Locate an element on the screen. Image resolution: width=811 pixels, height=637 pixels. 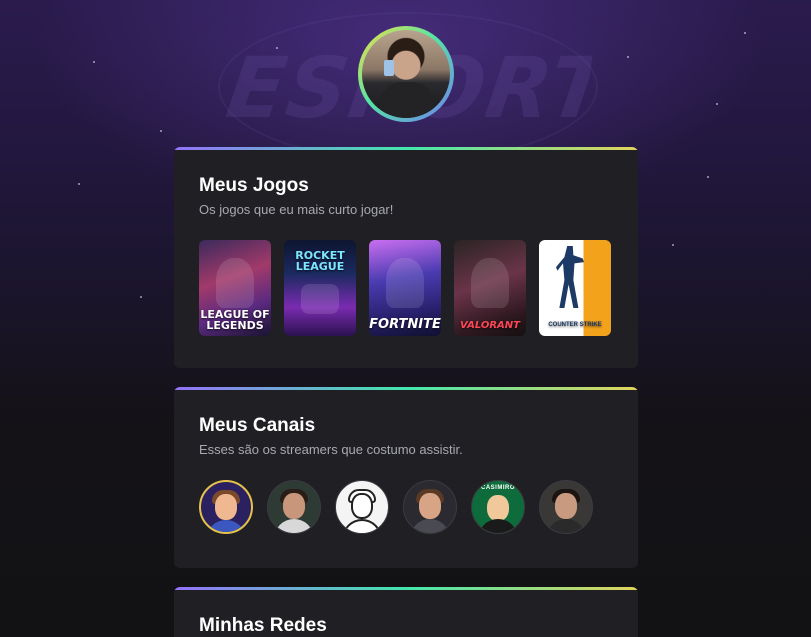
game-cover-label: ROCKET LEAGUE is located at coordinates (320, 261).